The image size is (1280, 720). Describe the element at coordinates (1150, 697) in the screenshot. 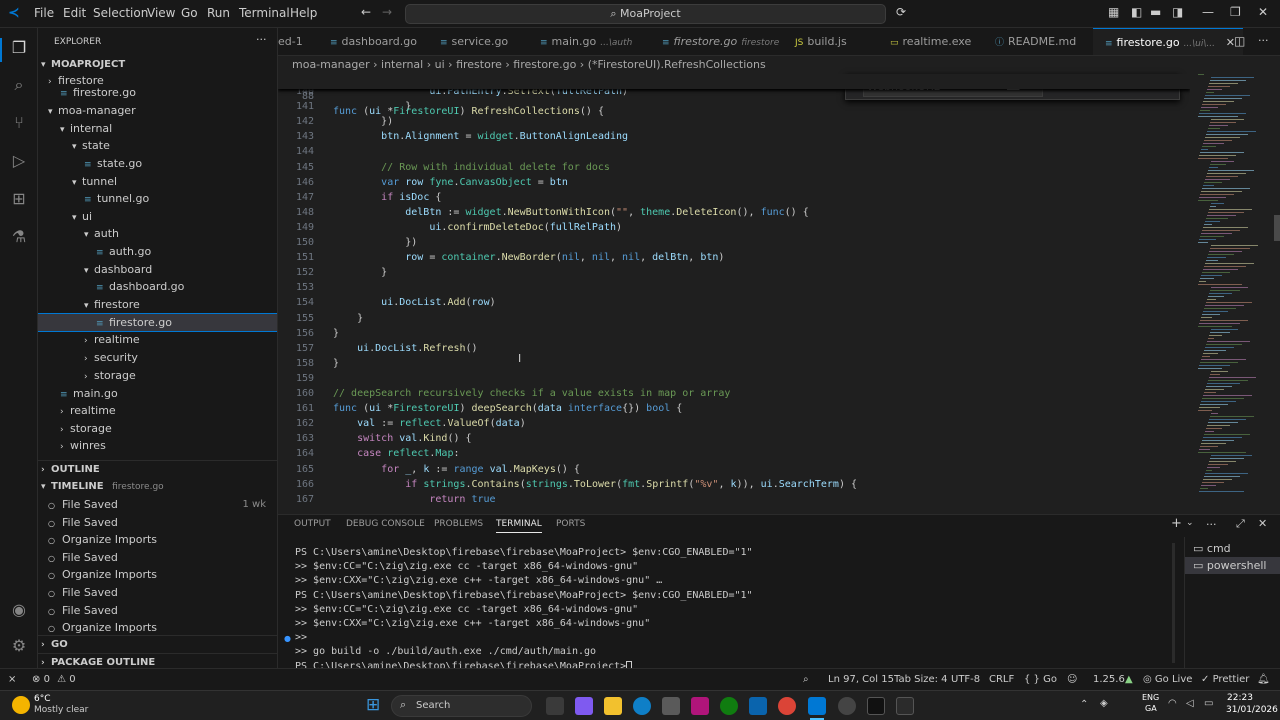

I see `input-language: ENG` at that location.